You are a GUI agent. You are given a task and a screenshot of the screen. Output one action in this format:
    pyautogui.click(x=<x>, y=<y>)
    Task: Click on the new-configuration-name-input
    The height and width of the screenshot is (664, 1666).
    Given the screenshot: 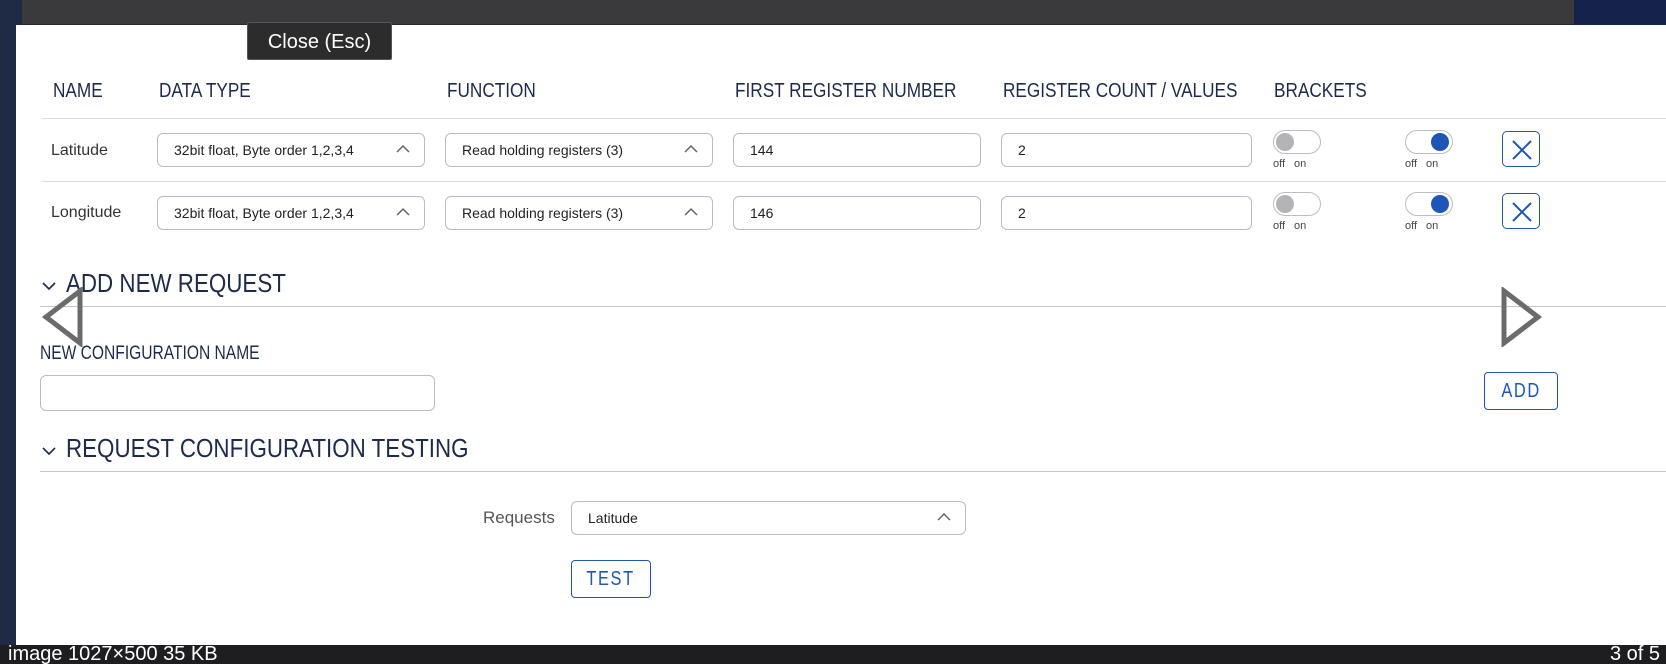 What is the action you would take?
    pyautogui.click(x=237, y=393)
    